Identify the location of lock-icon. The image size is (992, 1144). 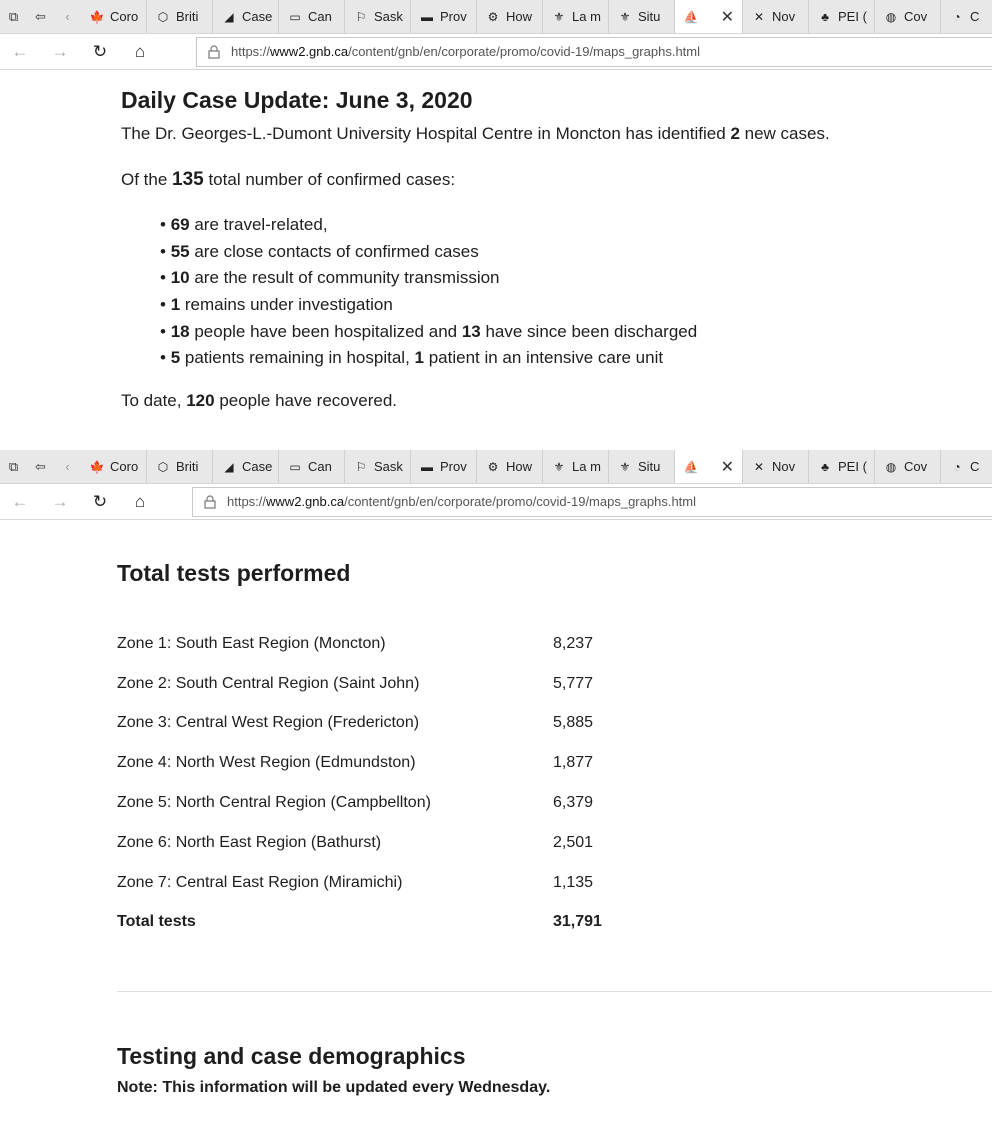
(214, 51).